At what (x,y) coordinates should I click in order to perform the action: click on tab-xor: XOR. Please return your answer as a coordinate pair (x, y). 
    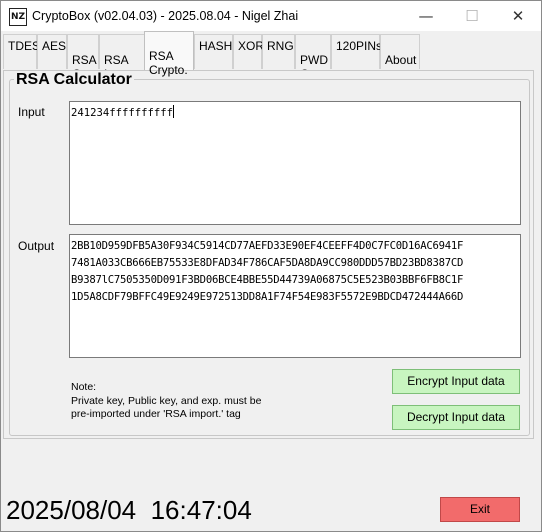
    Looking at the image, I should click on (249, 51).